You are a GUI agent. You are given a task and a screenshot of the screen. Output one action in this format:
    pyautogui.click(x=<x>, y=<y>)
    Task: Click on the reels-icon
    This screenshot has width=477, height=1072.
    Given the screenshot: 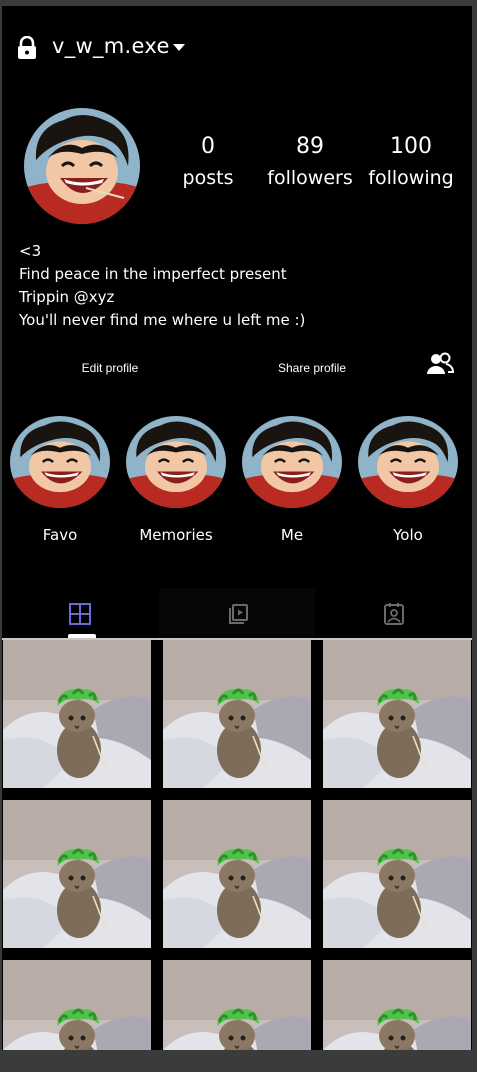 What is the action you would take?
    pyautogui.click(x=238, y=614)
    